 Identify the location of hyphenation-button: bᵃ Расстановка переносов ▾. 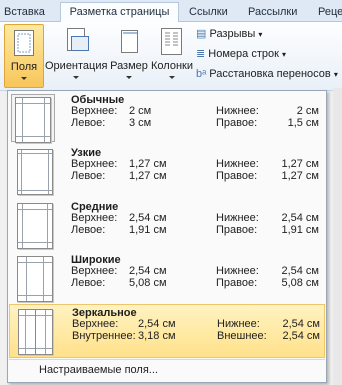
(267, 74).